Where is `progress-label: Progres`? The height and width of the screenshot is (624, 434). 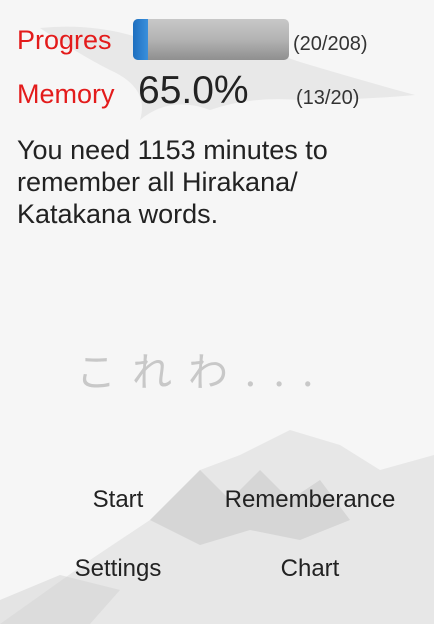 progress-label: Progres is located at coordinates (64, 40).